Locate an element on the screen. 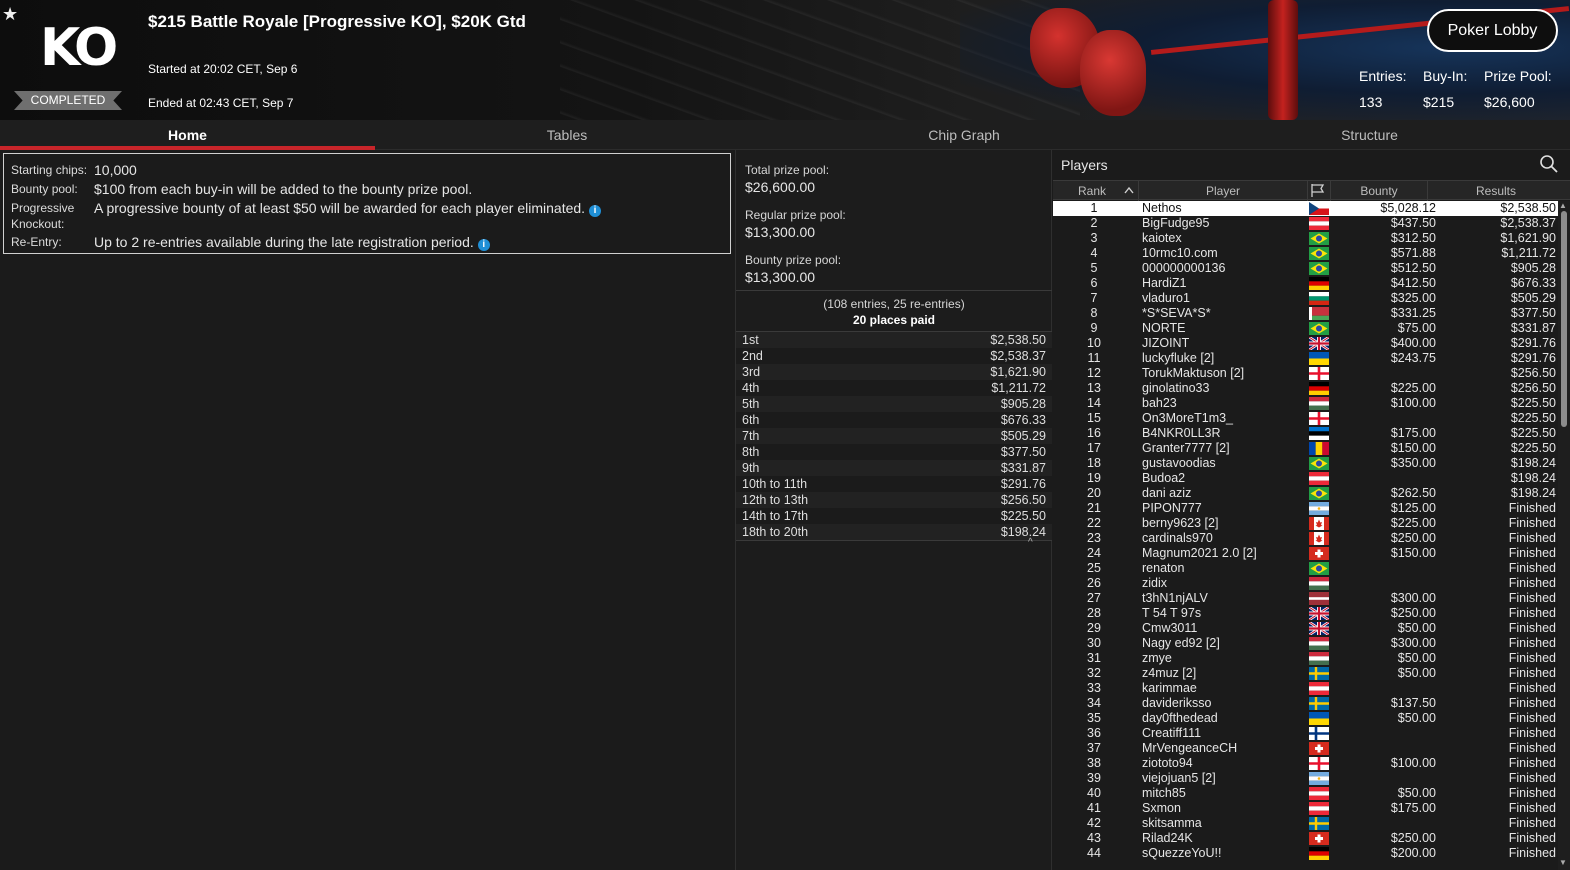 This screenshot has width=1570, height=870. player-result: $198.24 is located at coordinates (1533, 478).